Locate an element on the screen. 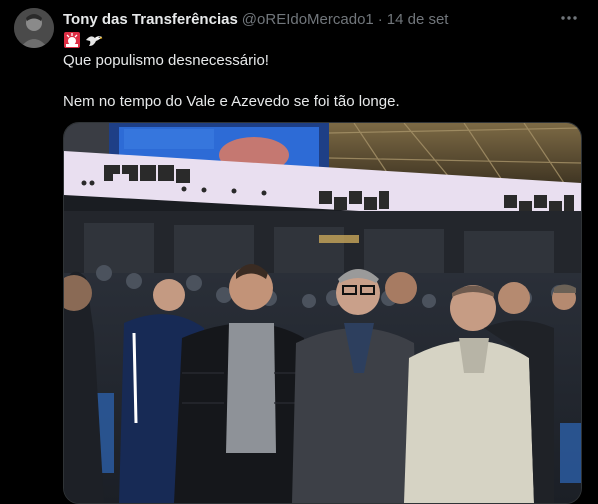  eagle-icon is located at coordinates (94, 41).